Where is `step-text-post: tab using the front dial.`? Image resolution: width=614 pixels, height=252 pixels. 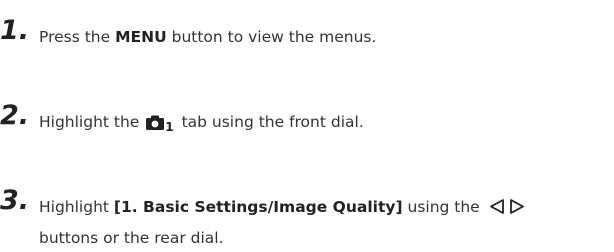
step-text-post: tab using the front dial. is located at coordinates (270, 122).